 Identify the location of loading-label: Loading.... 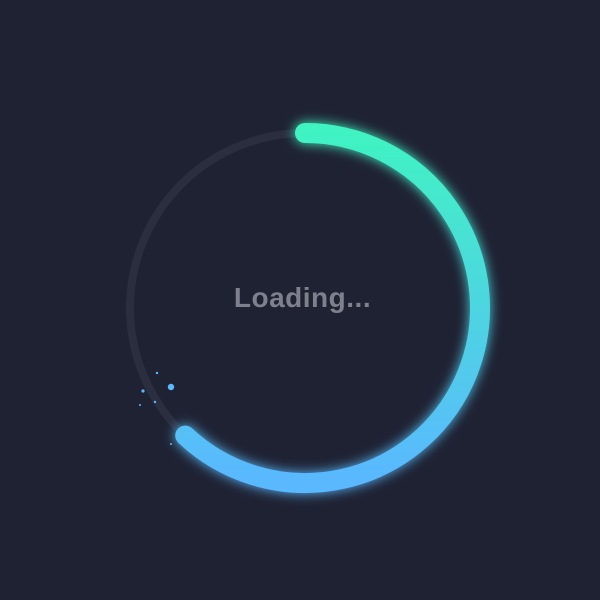
(302, 297).